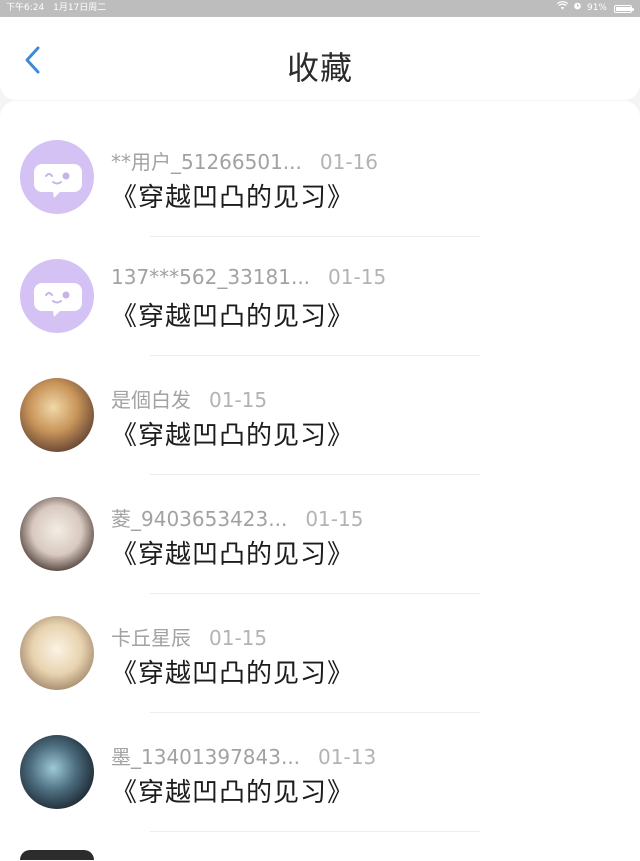  I want to click on username: 是個白发, so click(151, 400).